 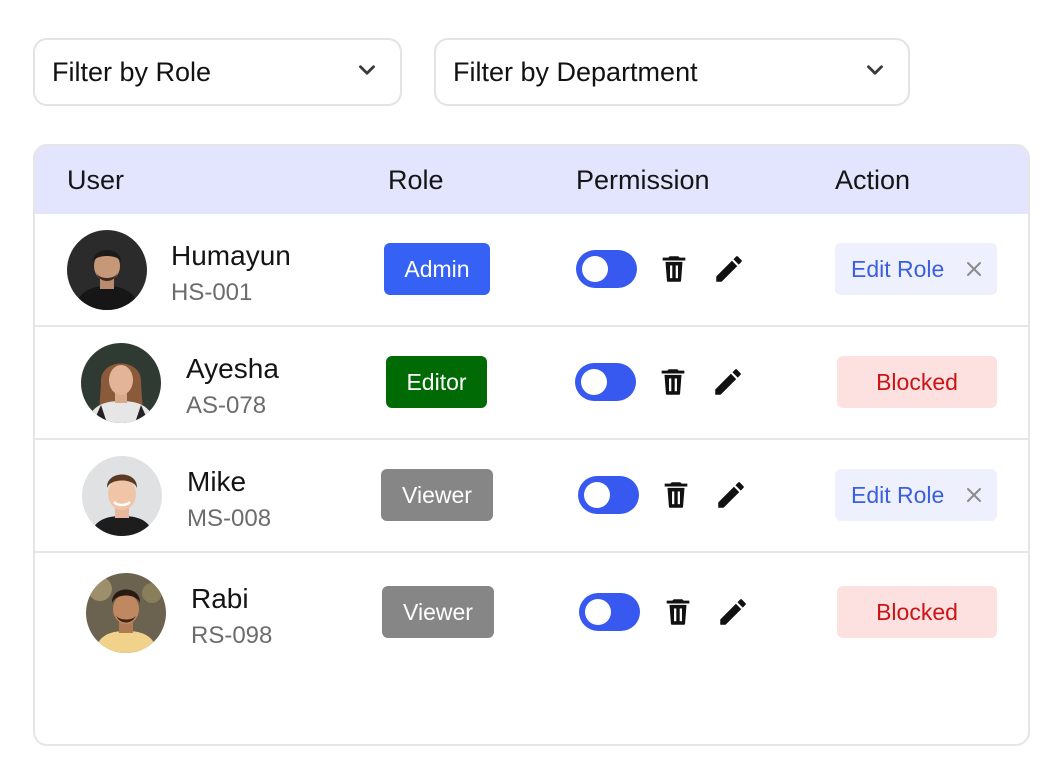 I want to click on role-badge-admin: Admin, so click(x=437, y=269).